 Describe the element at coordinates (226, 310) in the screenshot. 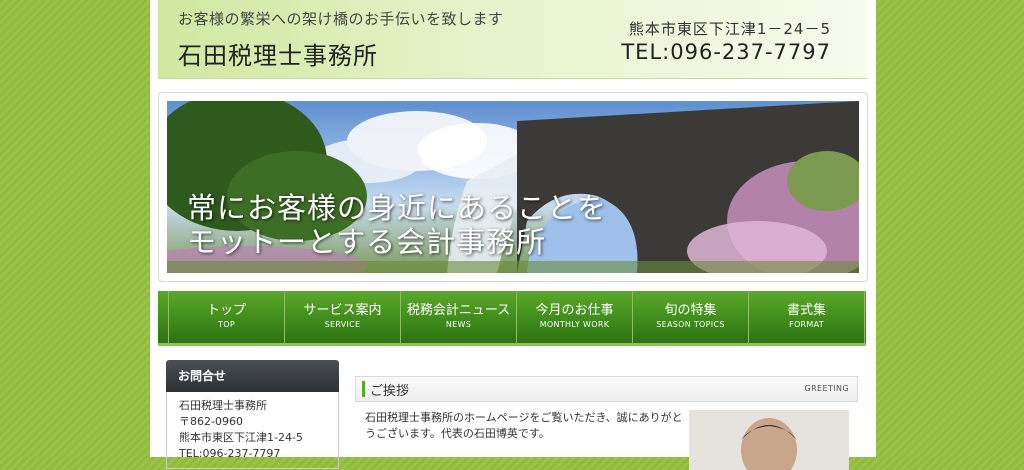

I see `nav-label: トップ` at that location.